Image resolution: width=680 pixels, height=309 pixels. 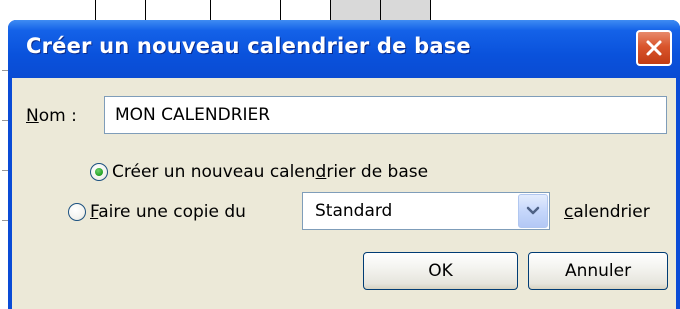 What do you see at coordinates (385, 115) in the screenshot?
I see `calendar-name-input` at bounding box center [385, 115].